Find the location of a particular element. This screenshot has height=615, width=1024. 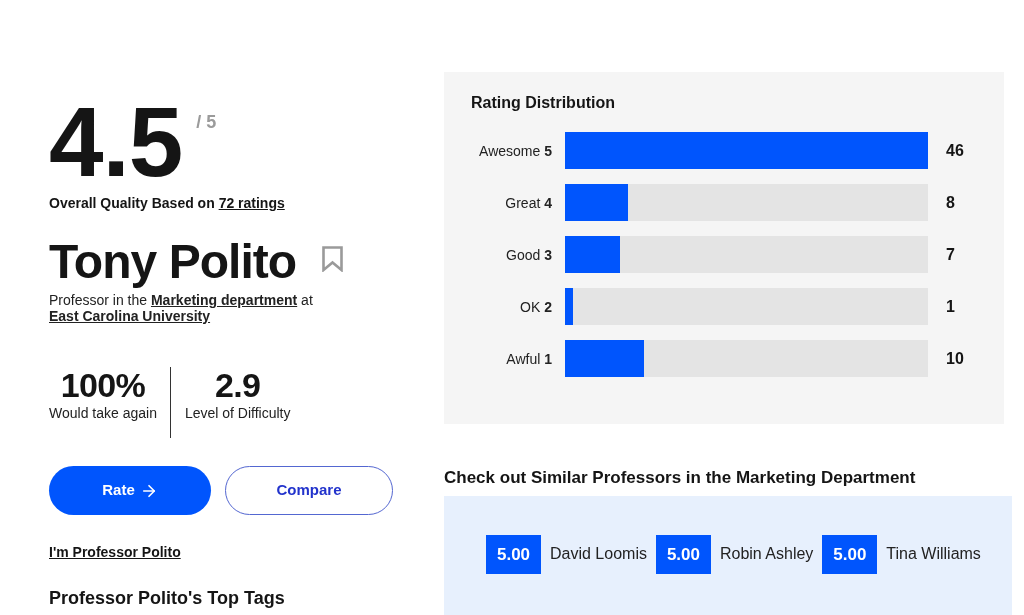

ratings-link: 72 ratings is located at coordinates (251, 203).